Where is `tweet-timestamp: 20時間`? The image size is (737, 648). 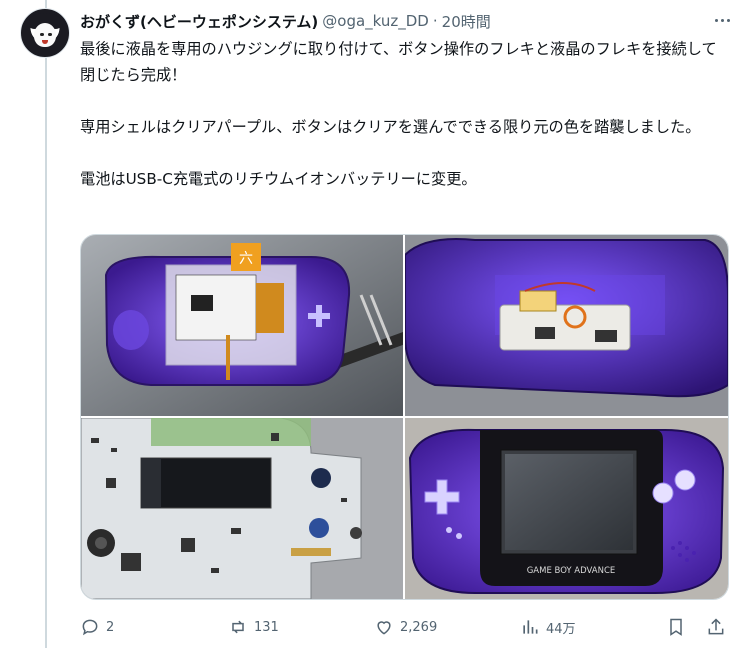 tweet-timestamp: 20時間 is located at coordinates (466, 21).